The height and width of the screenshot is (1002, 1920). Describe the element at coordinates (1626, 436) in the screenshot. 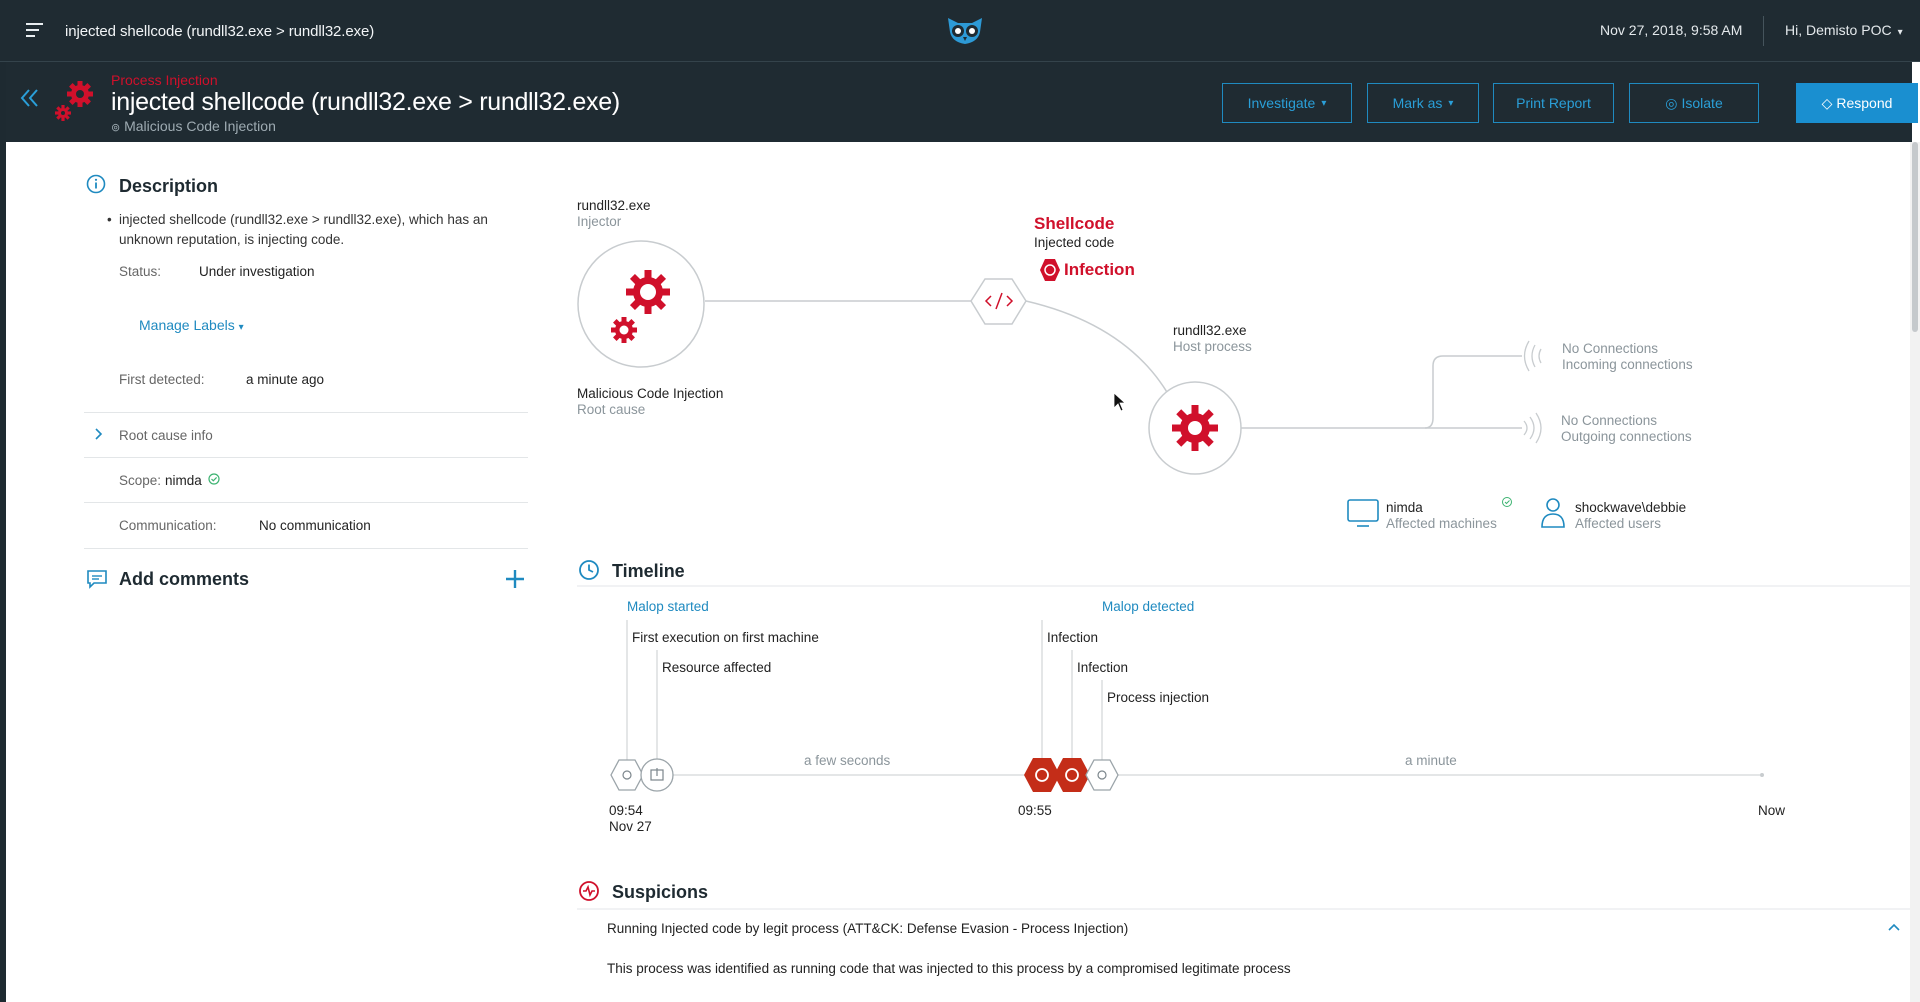

I see `outgoing-subtitle: Outgoing connections` at that location.